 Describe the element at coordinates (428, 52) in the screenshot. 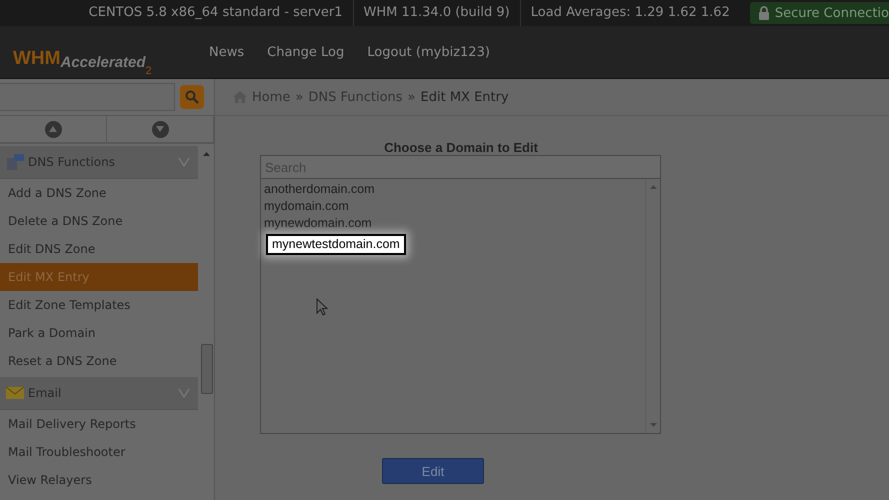

I see `nav-link: Logout (mybiz123)` at that location.